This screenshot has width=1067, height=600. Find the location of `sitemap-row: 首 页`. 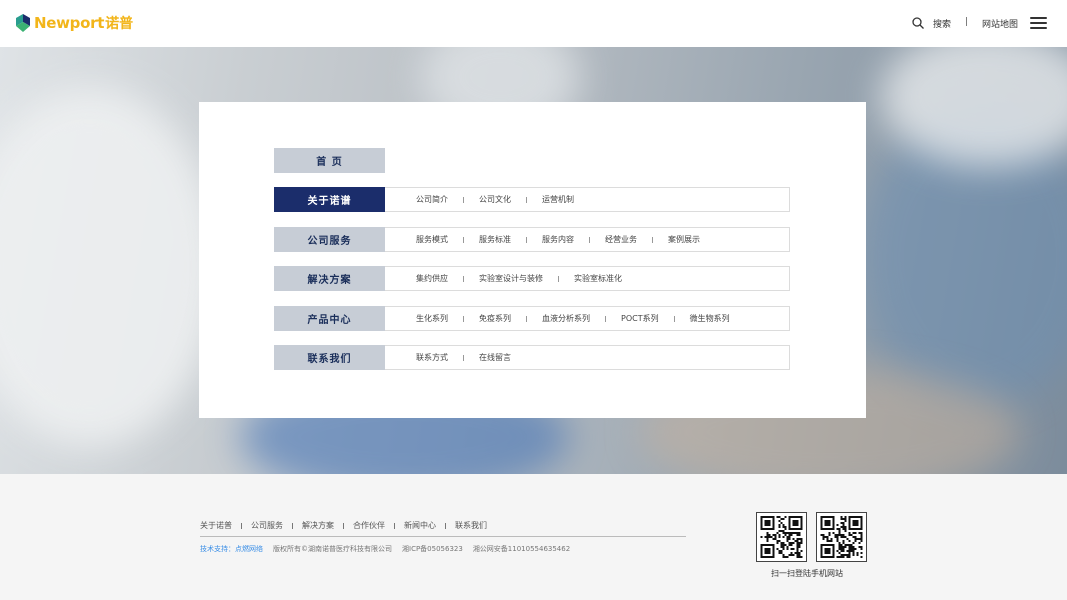

sitemap-row: 首 页 is located at coordinates (532, 160).